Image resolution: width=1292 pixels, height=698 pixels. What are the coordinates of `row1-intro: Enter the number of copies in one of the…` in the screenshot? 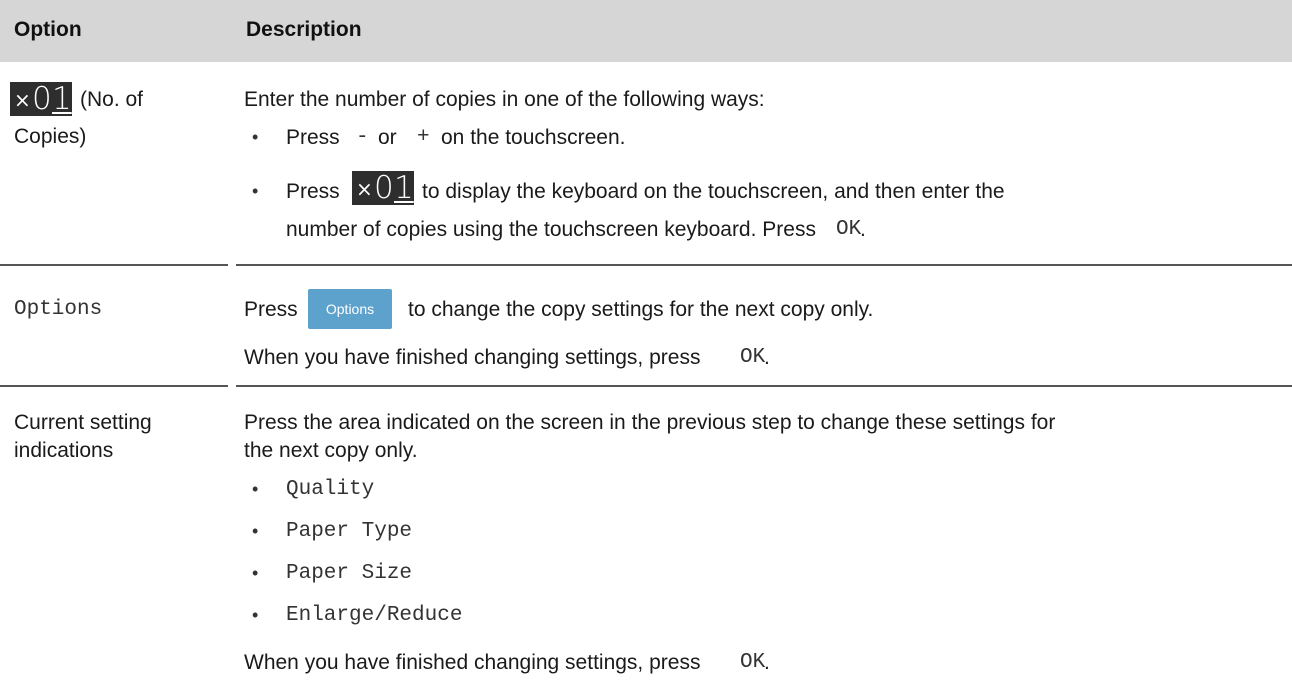 It's located at (504, 99).